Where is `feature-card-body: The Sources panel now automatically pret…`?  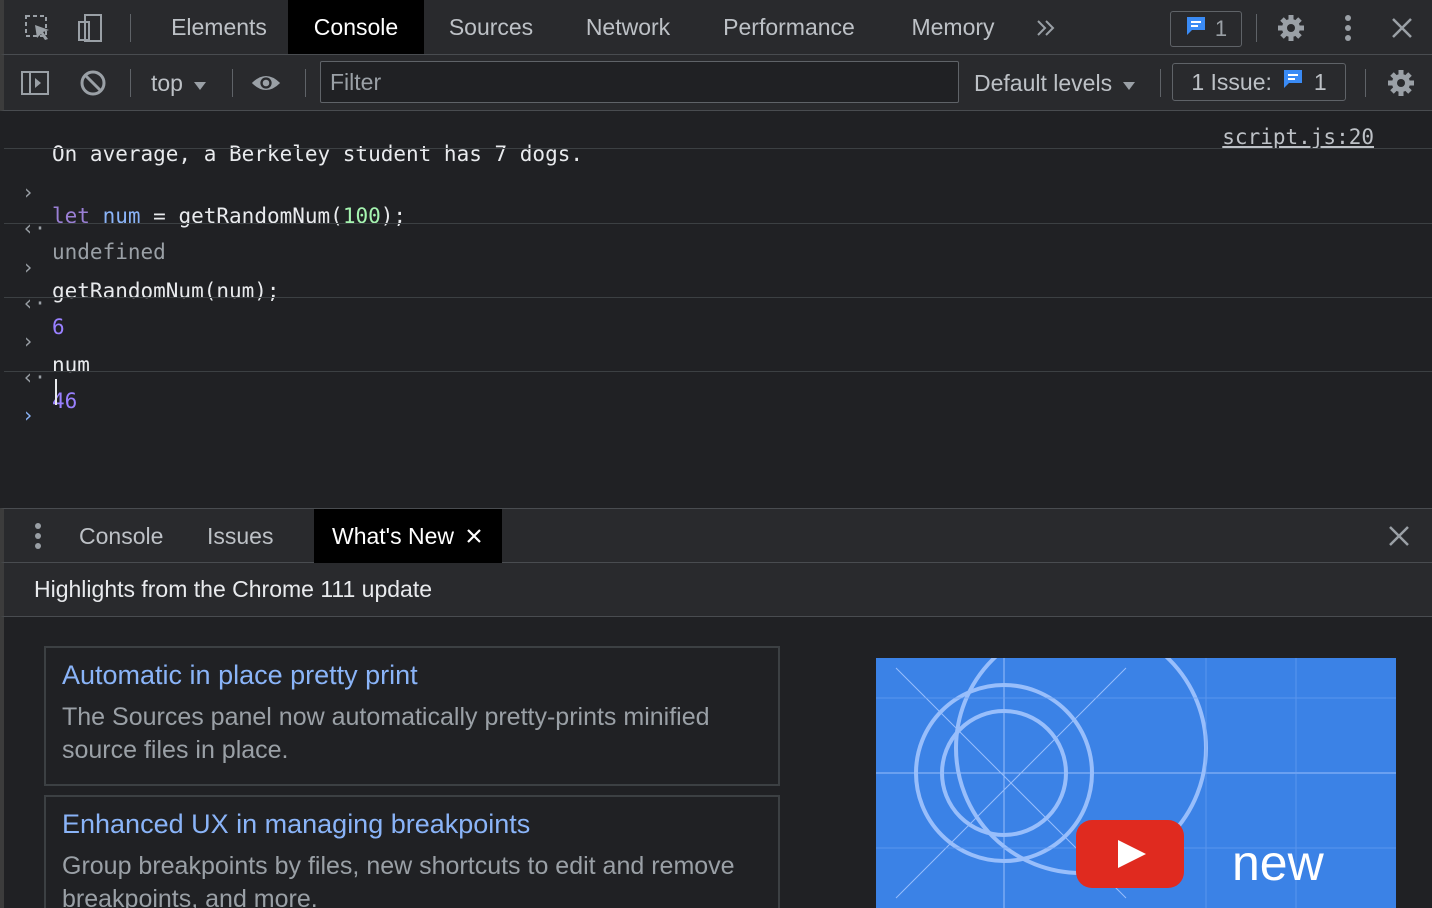 feature-card-body: The Sources panel now automatically pret… is located at coordinates (386, 733).